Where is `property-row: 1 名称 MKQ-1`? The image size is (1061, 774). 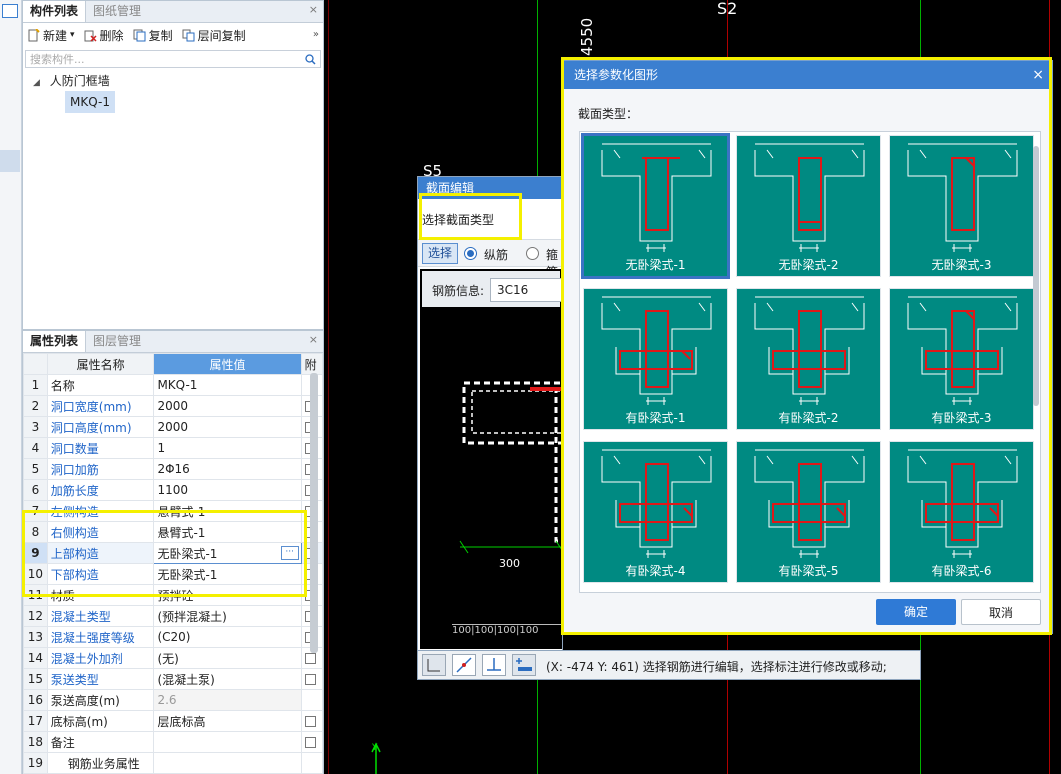 property-row: 1 名称 MKQ-1 is located at coordinates (173, 385).